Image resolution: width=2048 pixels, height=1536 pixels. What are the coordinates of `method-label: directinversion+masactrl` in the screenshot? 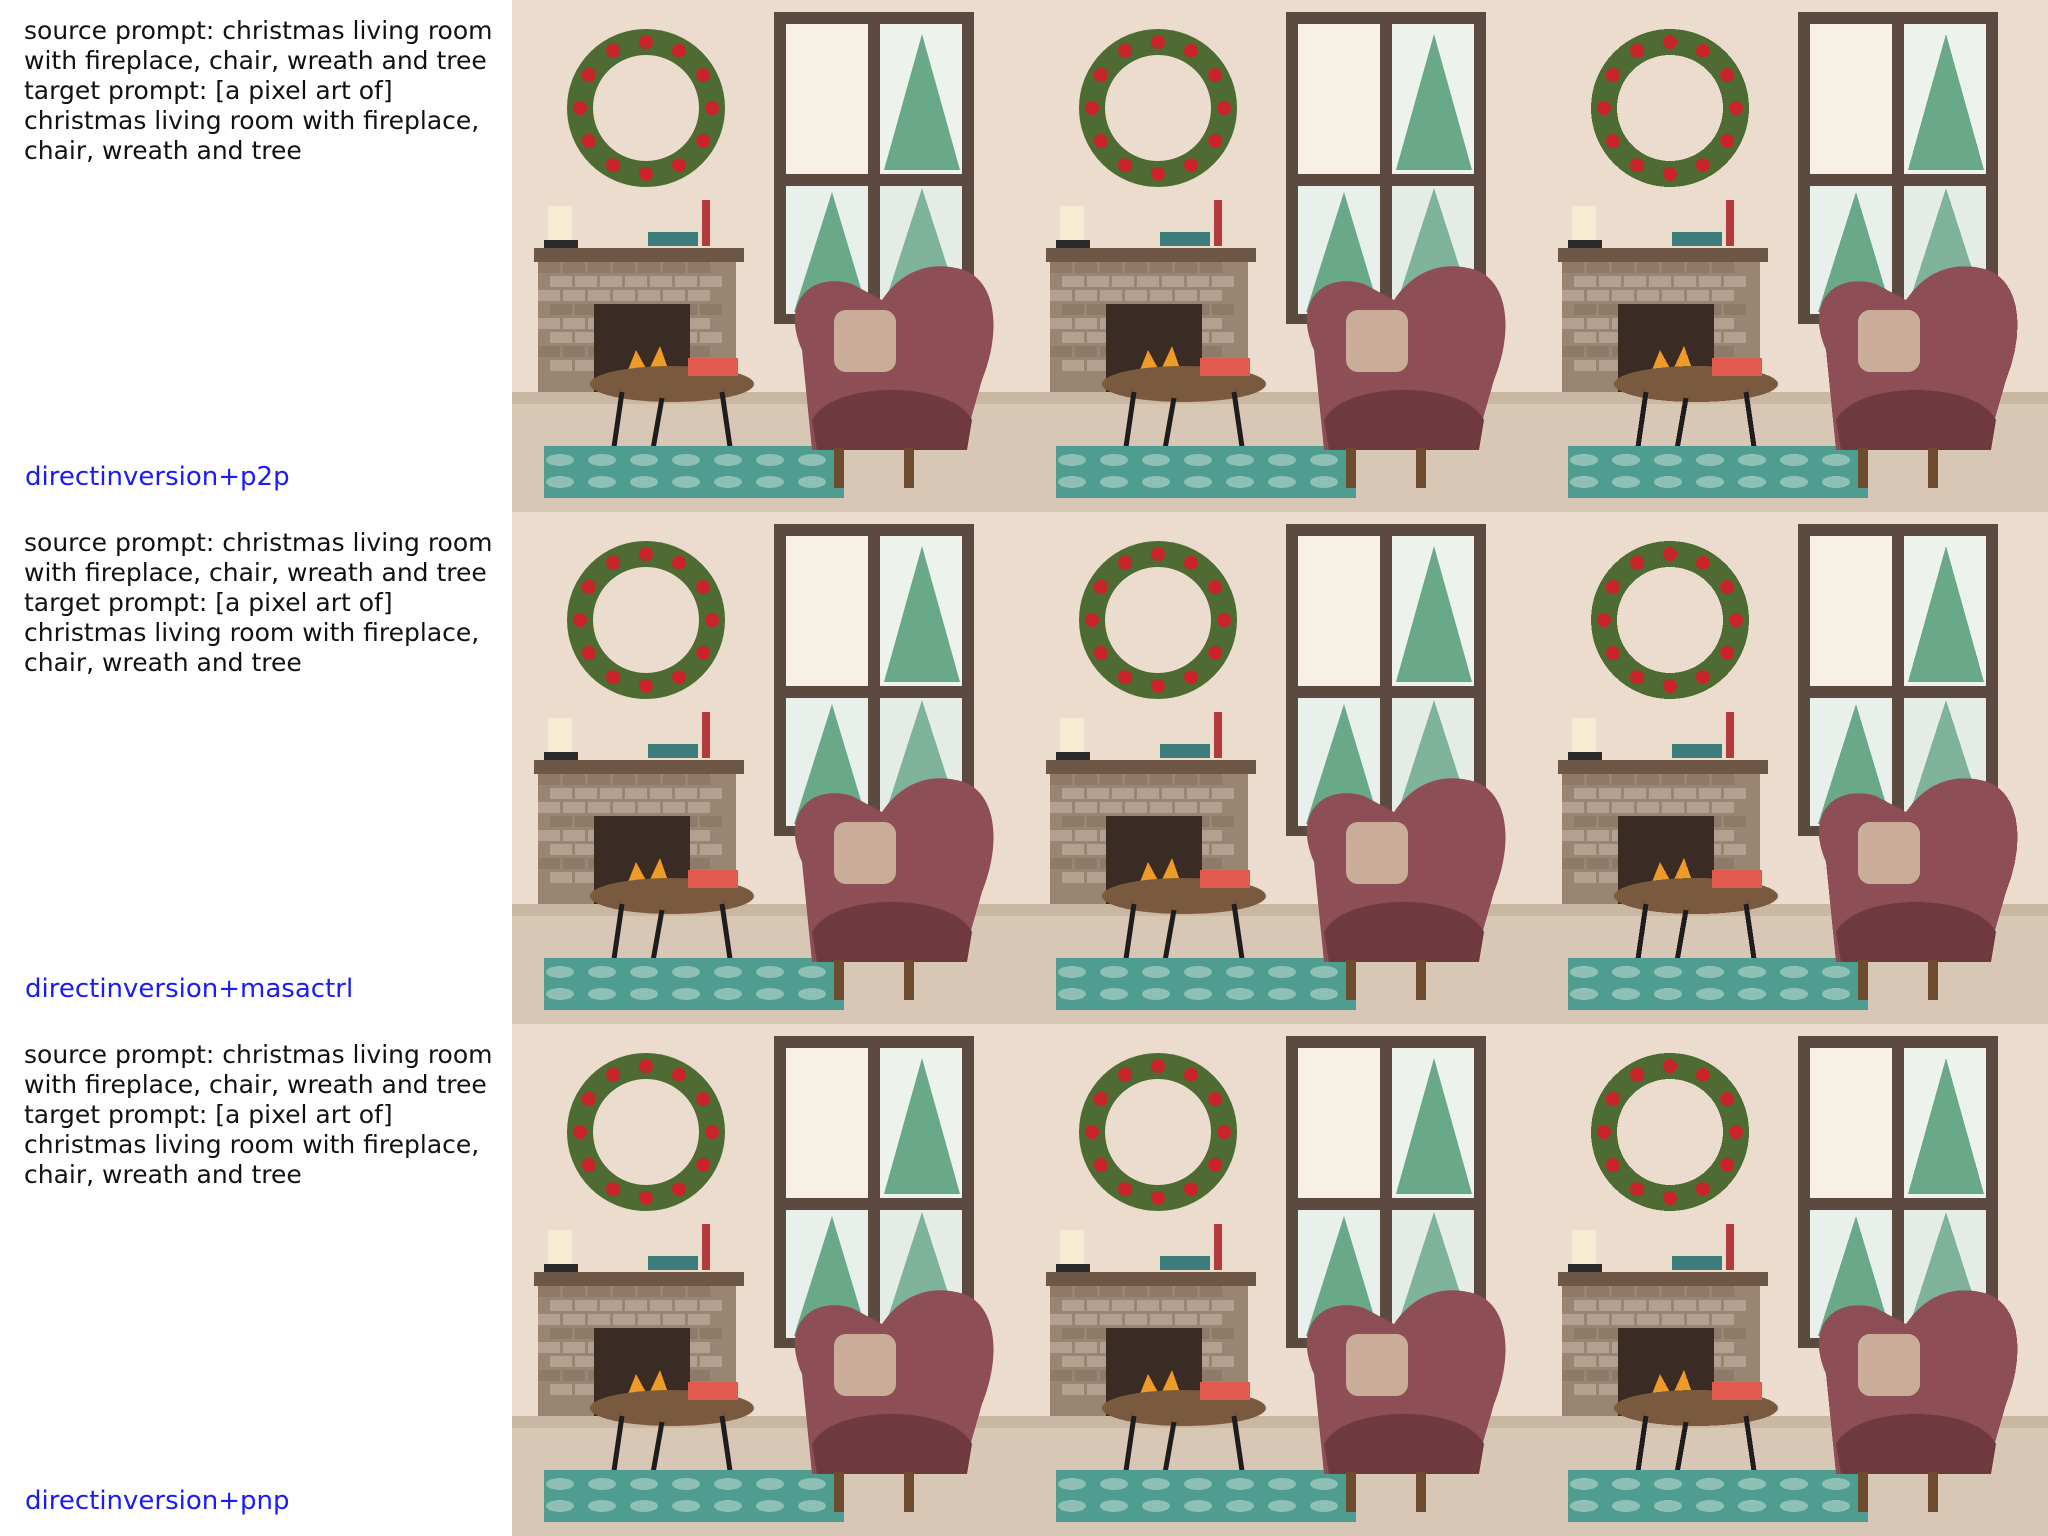 It's located at (189, 989).